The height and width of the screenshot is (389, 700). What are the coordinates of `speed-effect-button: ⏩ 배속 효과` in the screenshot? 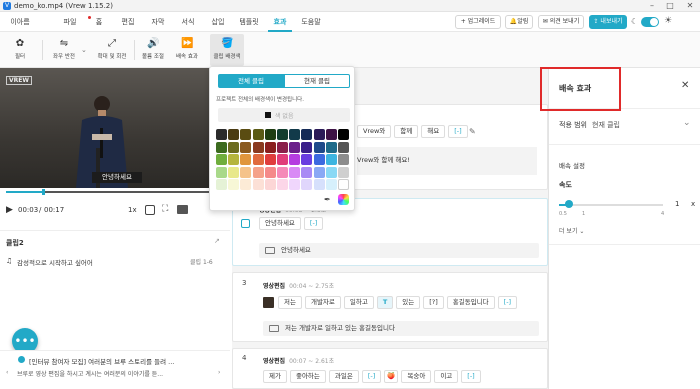 It's located at (187, 50).